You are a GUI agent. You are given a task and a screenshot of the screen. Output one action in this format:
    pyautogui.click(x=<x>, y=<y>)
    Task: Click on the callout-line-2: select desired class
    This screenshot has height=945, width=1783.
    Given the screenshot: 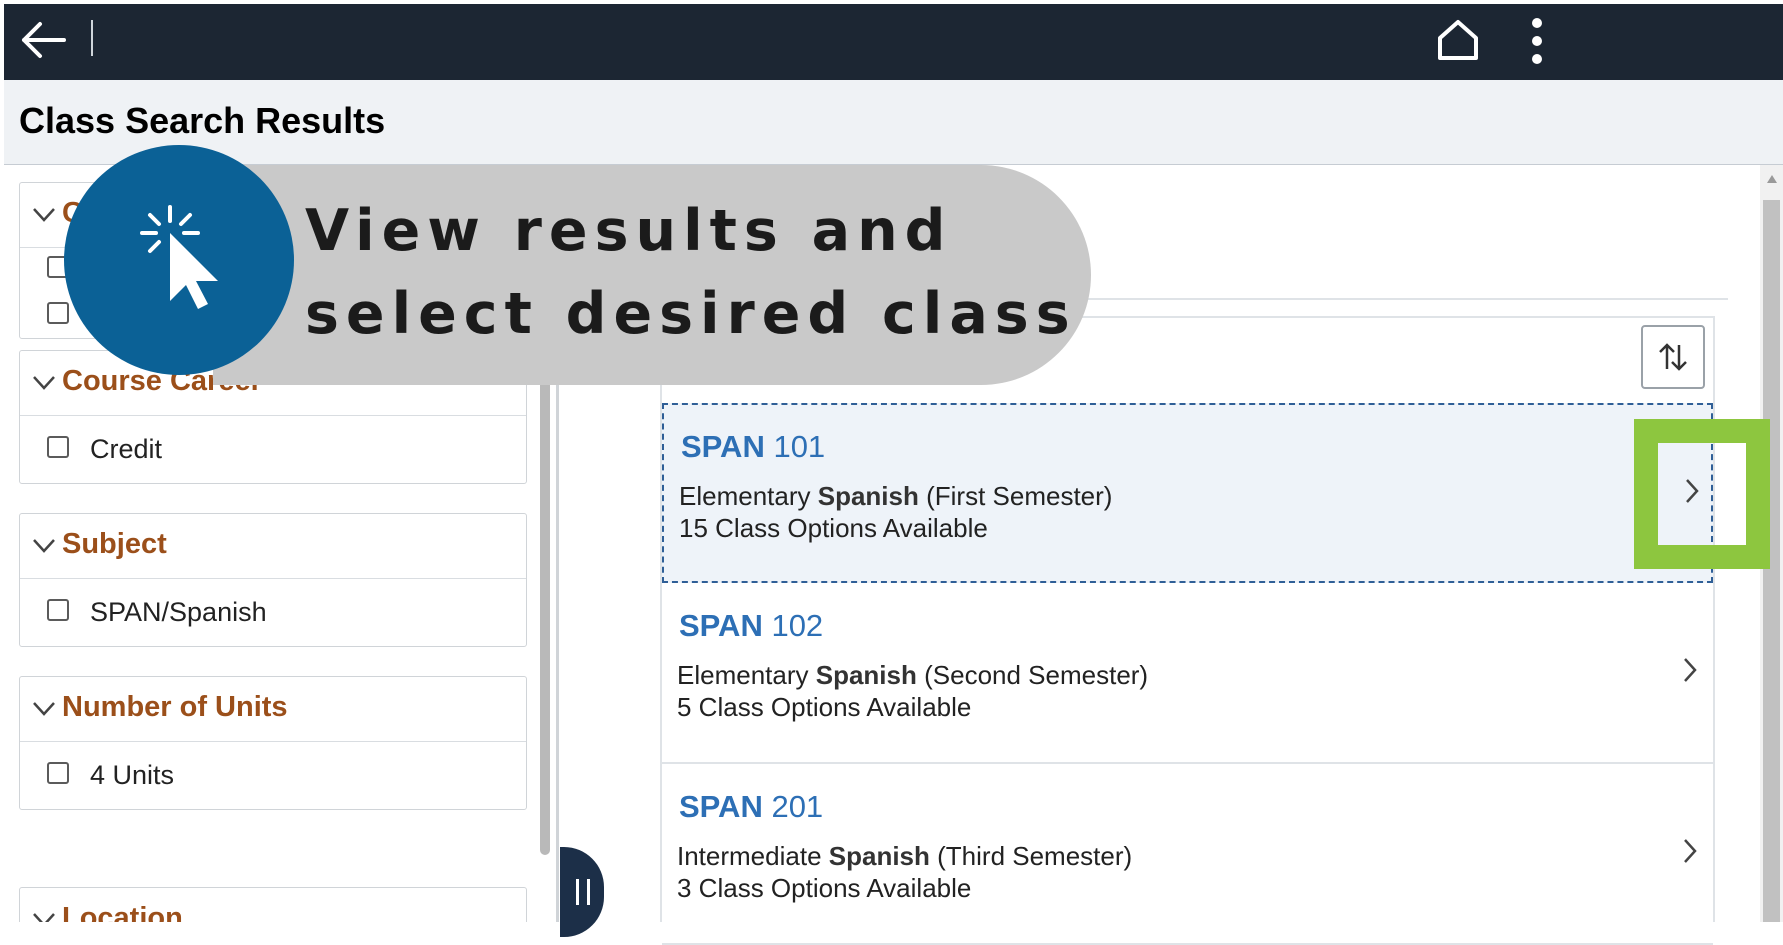 What is the action you would take?
    pyautogui.click(x=691, y=314)
    